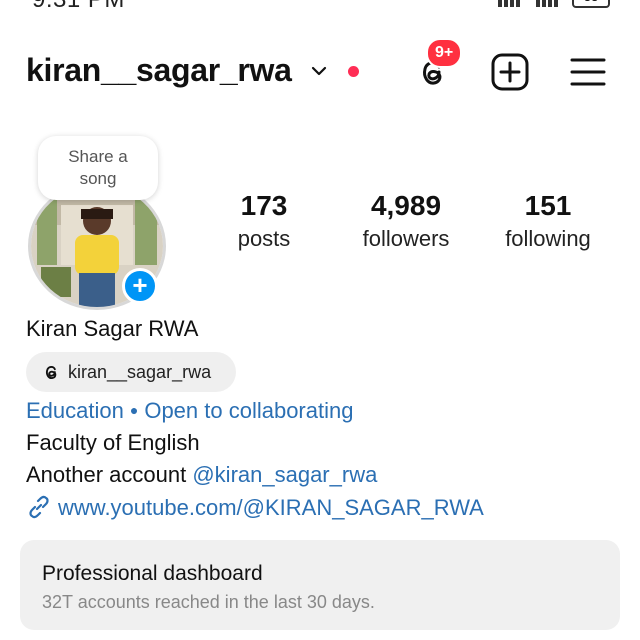 The width and height of the screenshot is (640, 640). I want to click on collab-status: Open to collaborating, so click(248, 410).